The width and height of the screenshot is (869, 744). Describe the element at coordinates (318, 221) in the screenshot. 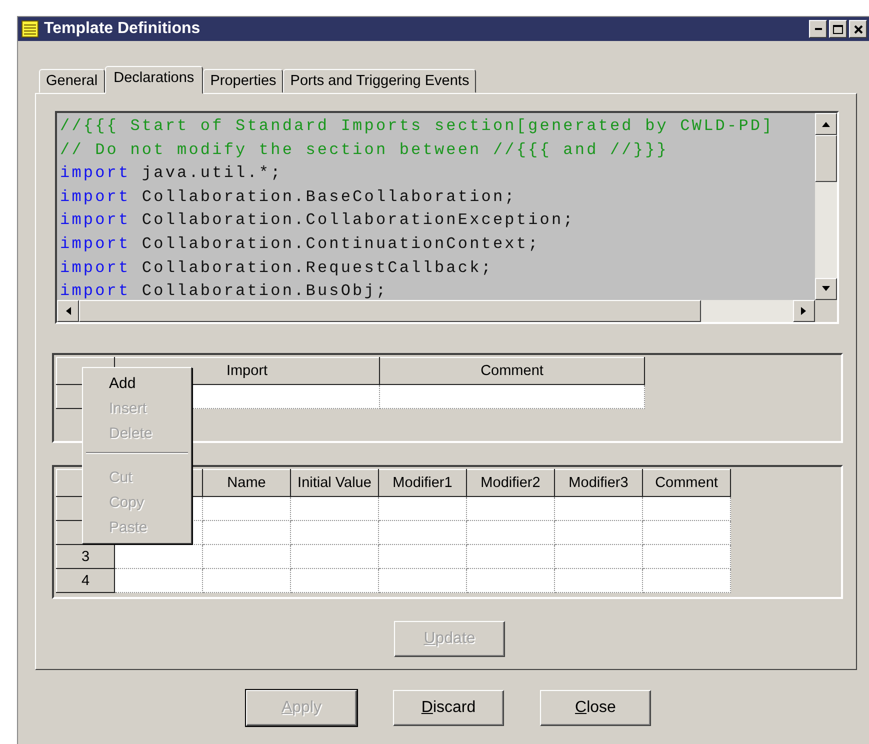

I see `code-line: import Collaboration.CollaborationException;` at that location.